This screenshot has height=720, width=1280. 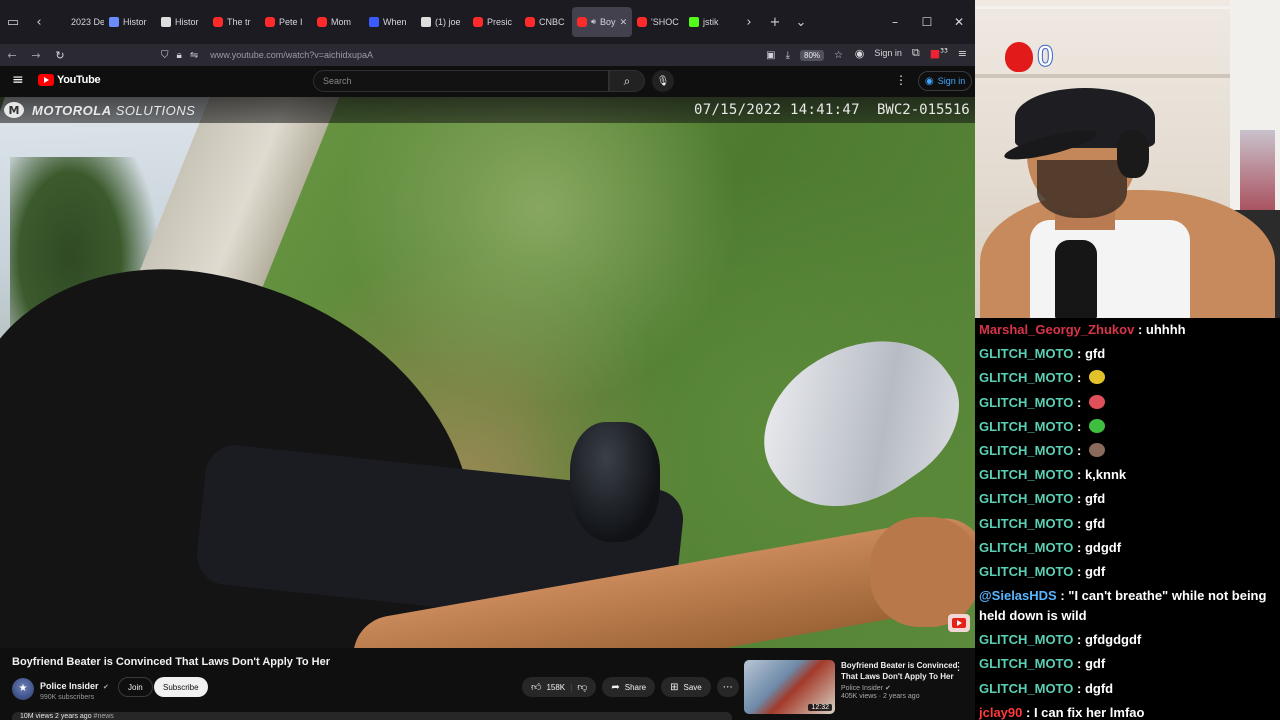 What do you see at coordinates (461, 81) in the screenshot?
I see `search-input: Search` at bounding box center [461, 81].